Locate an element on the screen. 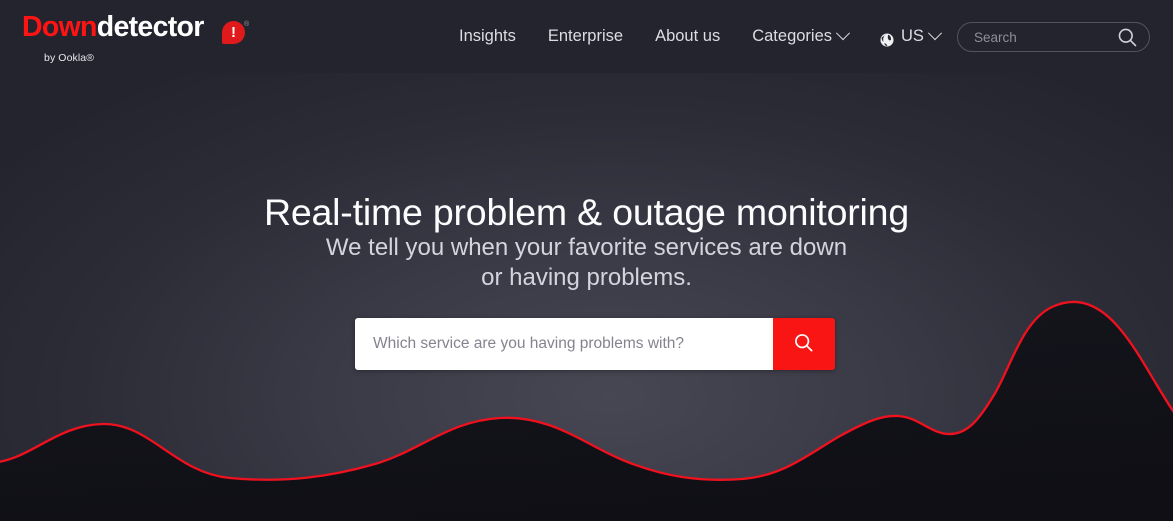 This screenshot has width=1173, height=521. nav-item-insights: Insights is located at coordinates (487, 36).